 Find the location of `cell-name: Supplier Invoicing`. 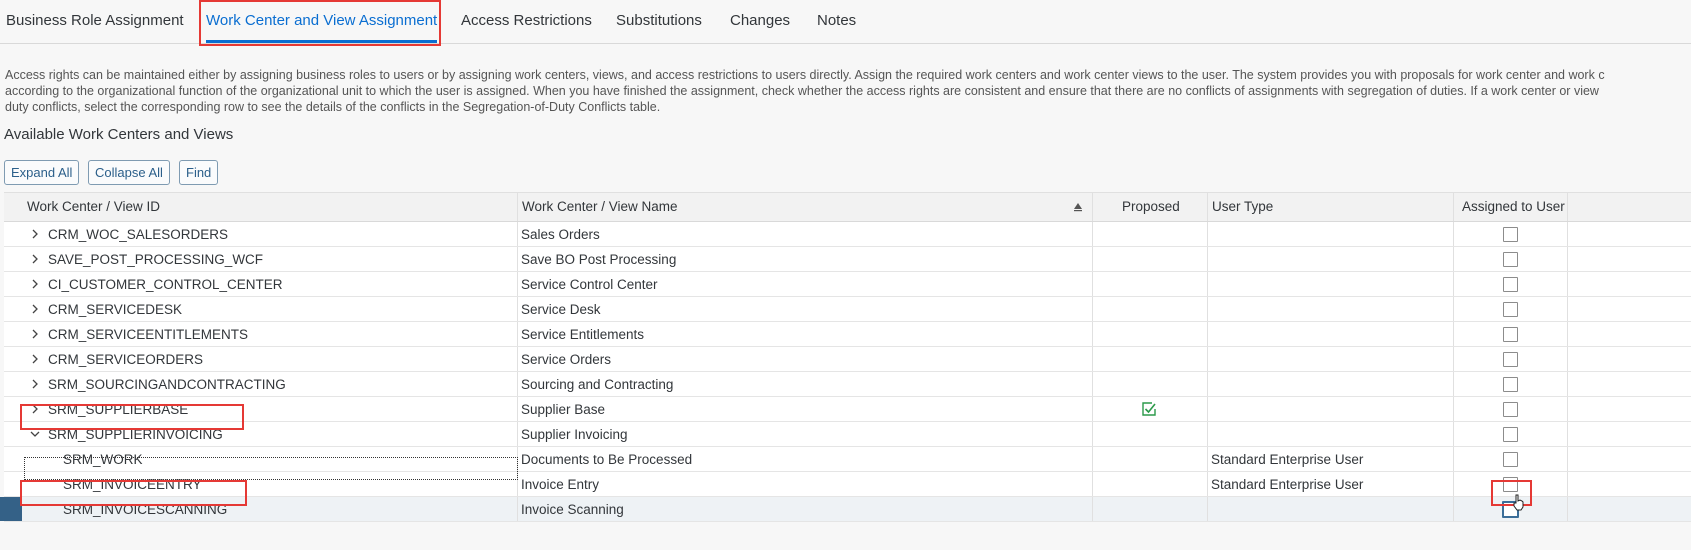

cell-name: Supplier Invoicing is located at coordinates (574, 434).